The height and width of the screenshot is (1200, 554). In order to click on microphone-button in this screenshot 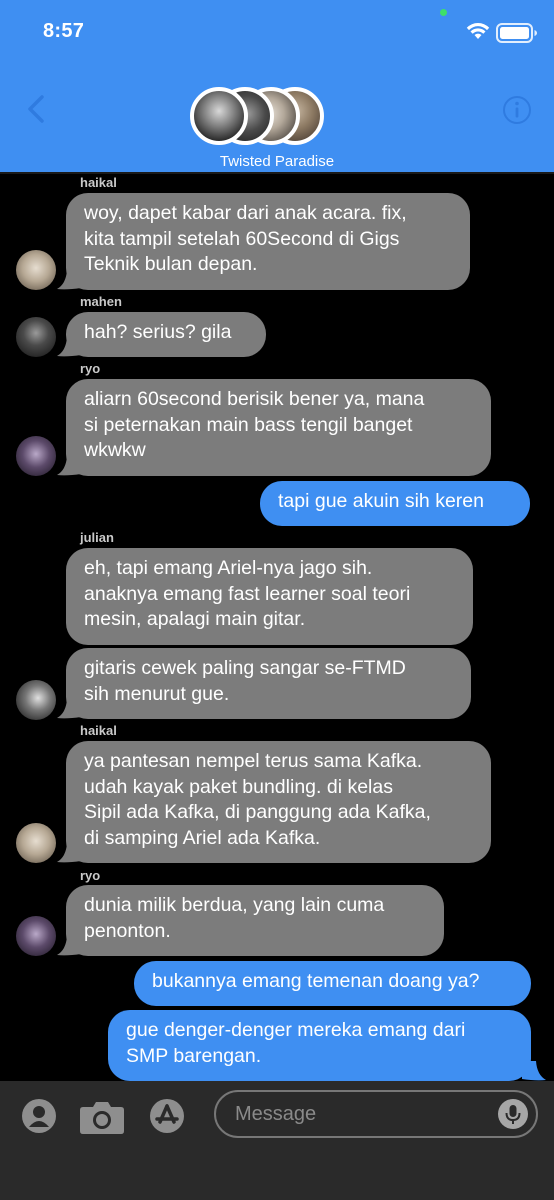, I will do `click(513, 1114)`.